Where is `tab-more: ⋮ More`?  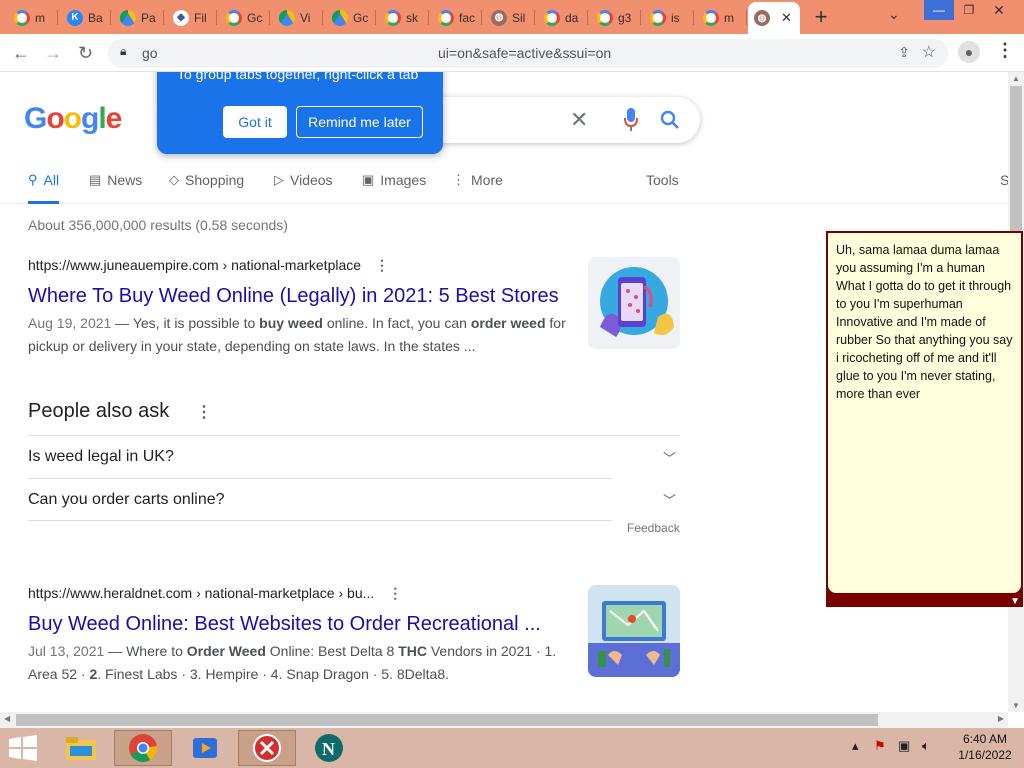 tab-more: ⋮ More is located at coordinates (477, 188).